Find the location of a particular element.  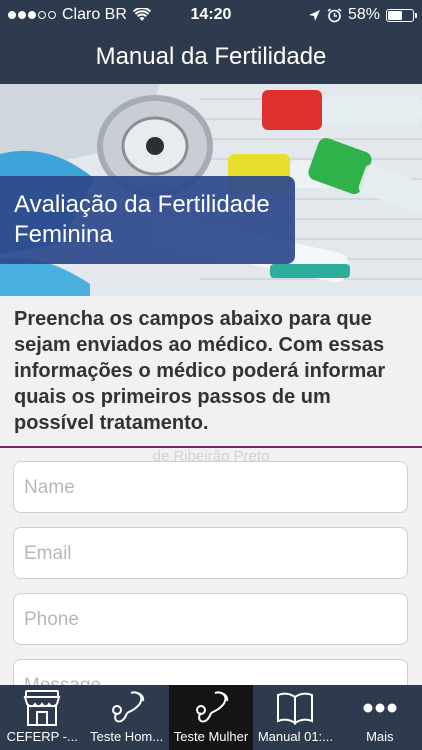

storefront-icon is located at coordinates (42, 708).